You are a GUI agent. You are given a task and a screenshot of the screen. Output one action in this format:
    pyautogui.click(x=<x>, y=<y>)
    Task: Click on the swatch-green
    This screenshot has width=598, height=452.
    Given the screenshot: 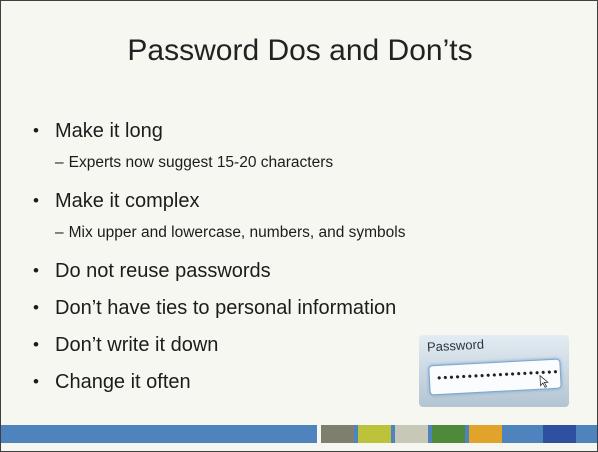 What is the action you would take?
    pyautogui.click(x=448, y=434)
    